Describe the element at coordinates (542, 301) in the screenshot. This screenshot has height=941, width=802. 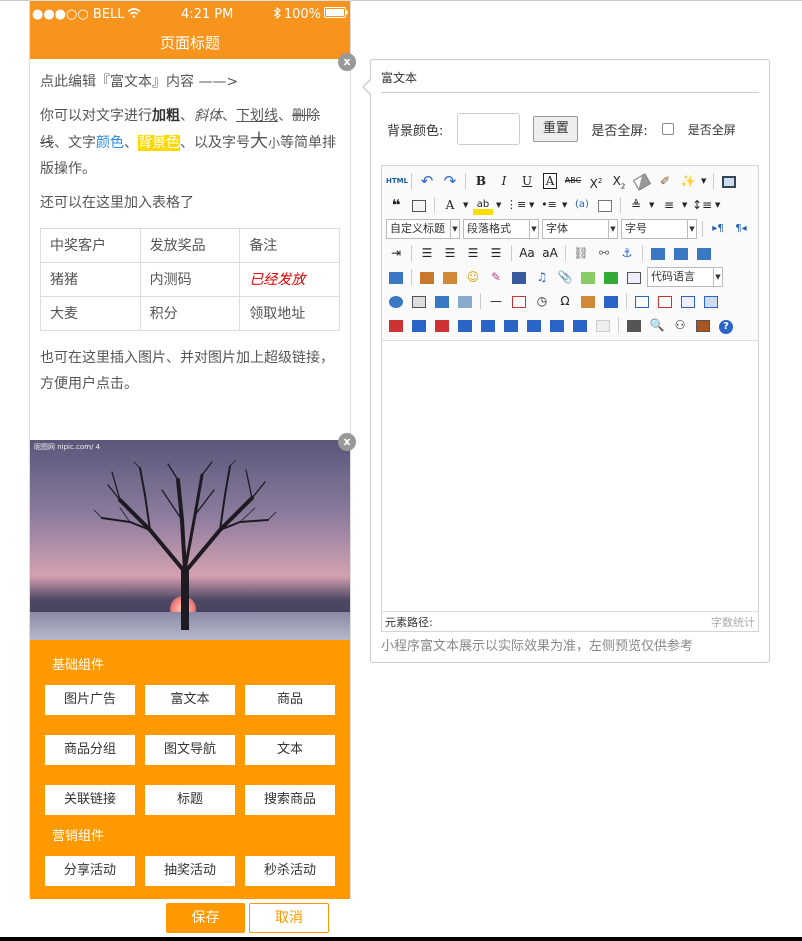
I see `time-icon: ◷` at that location.